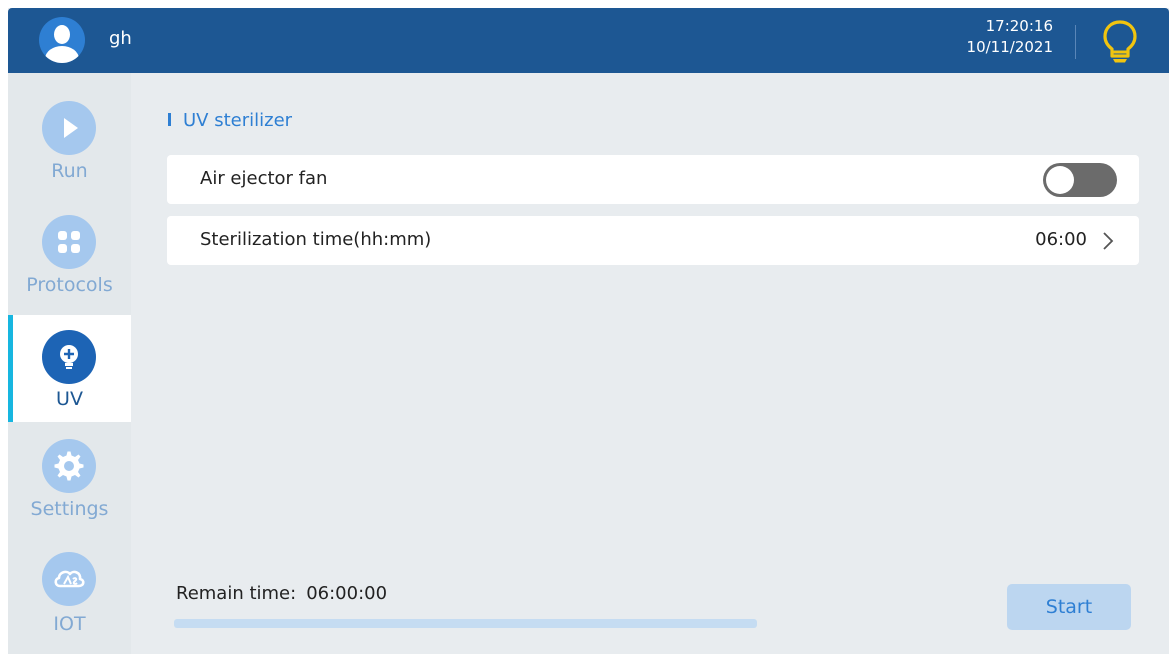 The height and width of the screenshot is (654, 1169). Describe the element at coordinates (1060, 180) in the screenshot. I see `toggle-knob` at that location.